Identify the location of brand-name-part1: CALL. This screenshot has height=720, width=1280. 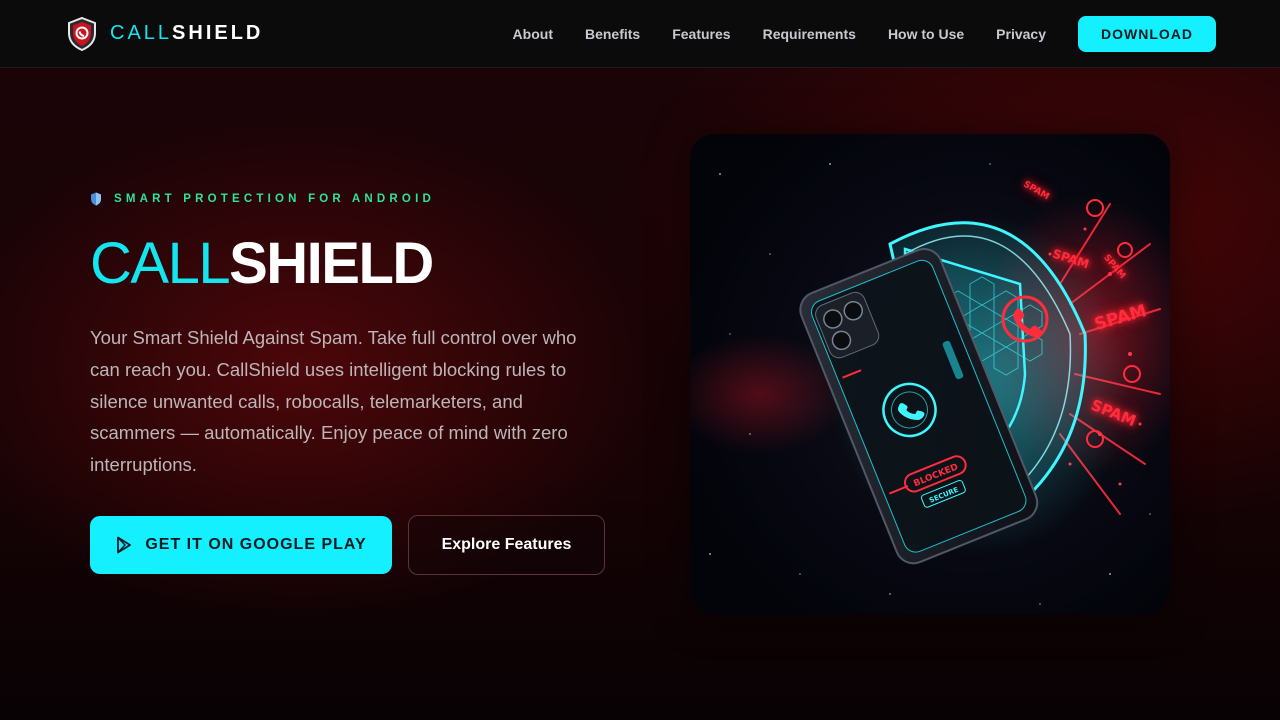
(141, 33).